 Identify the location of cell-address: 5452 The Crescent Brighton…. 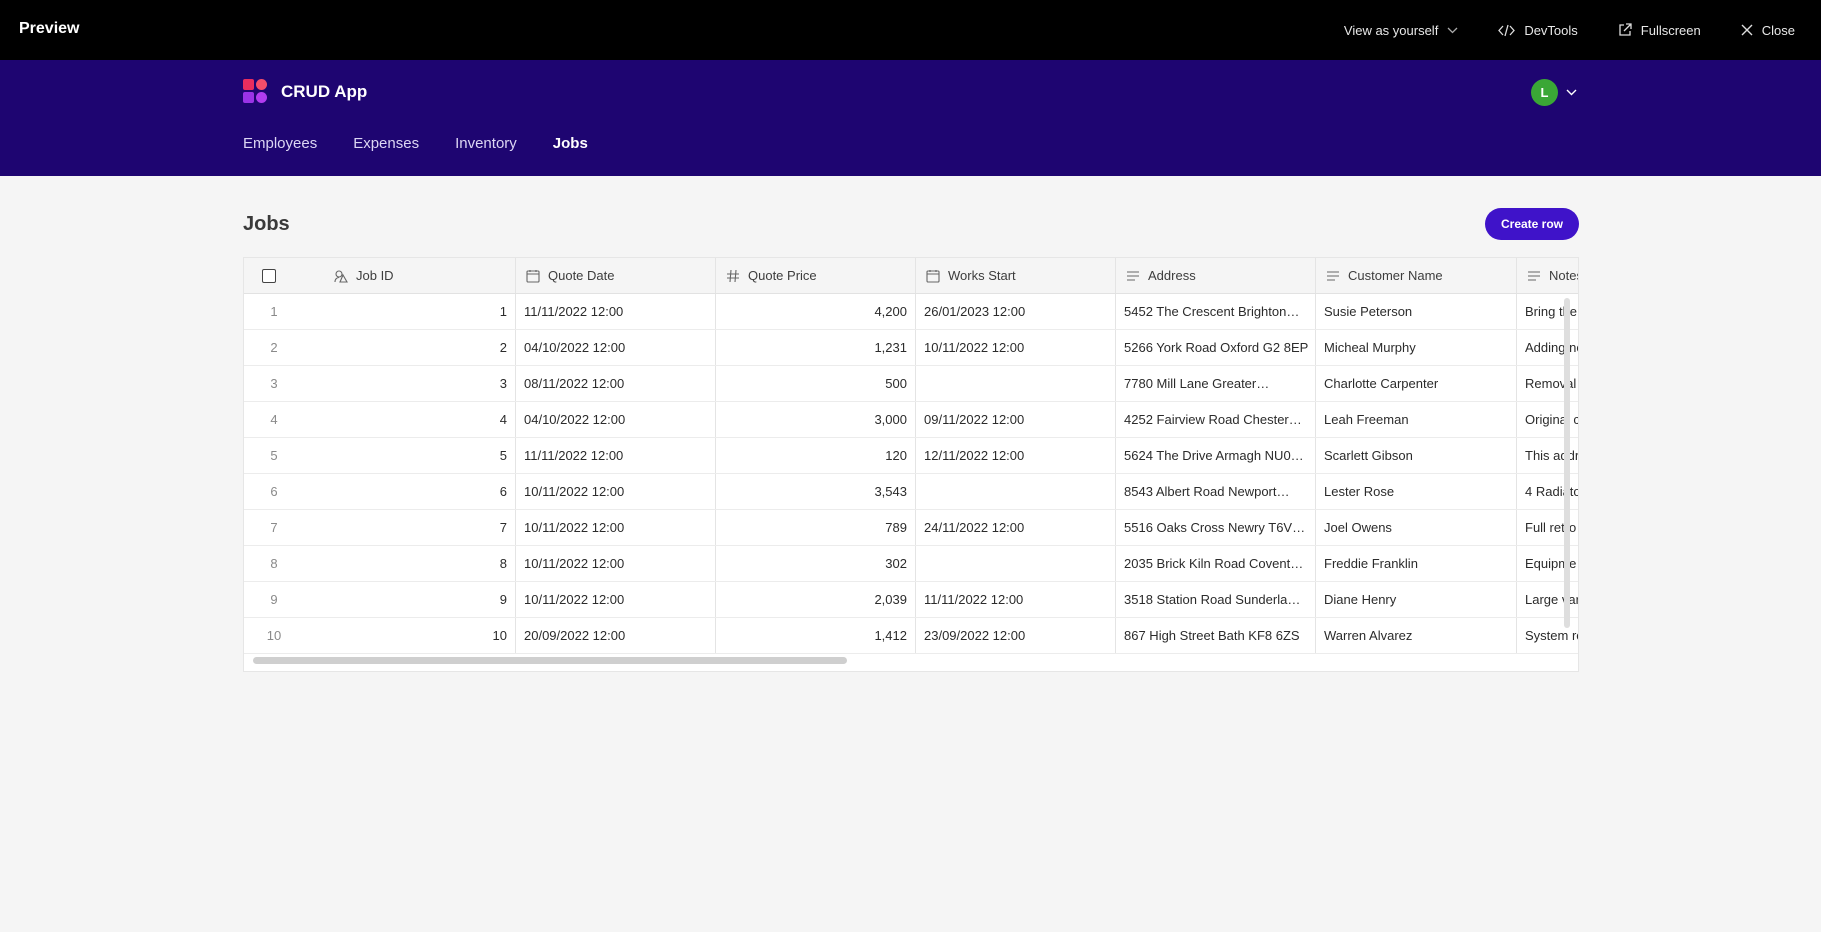
(1216, 311).